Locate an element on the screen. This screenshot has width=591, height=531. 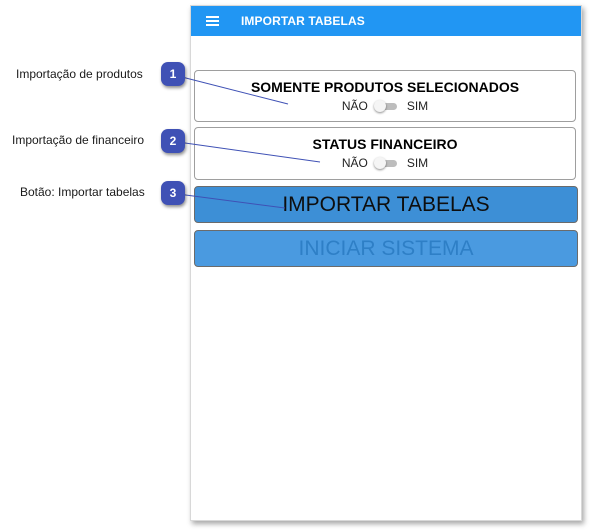
toggle-switch-selected-products is located at coordinates (385, 106).